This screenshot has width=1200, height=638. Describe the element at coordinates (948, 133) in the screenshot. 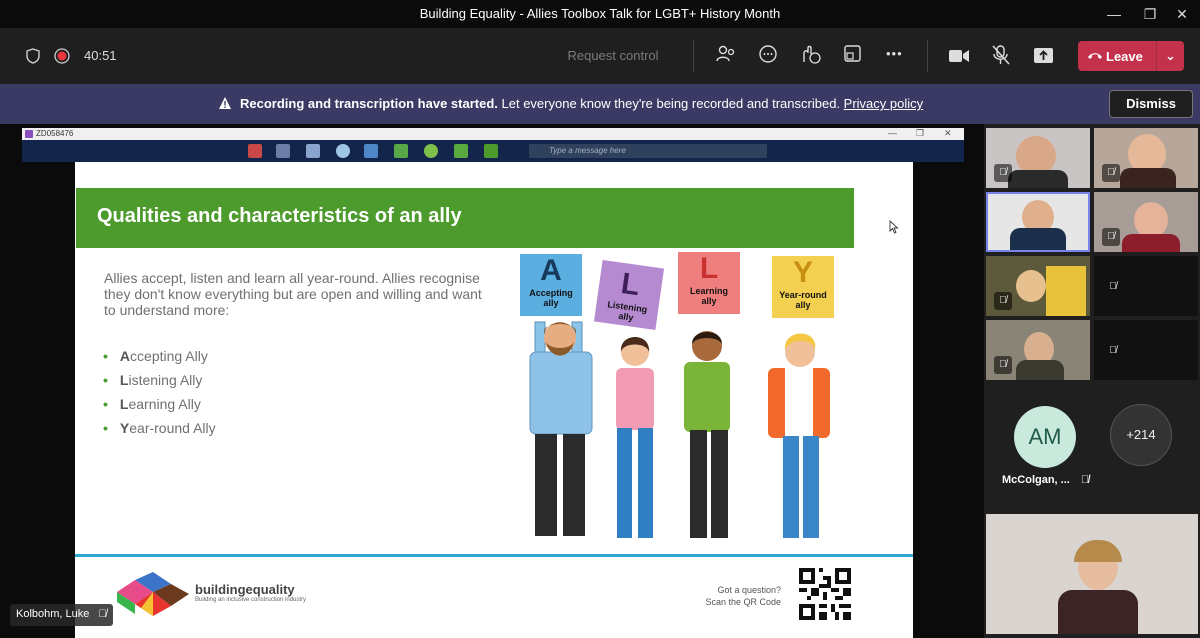

I see `session-close-button: ✕` at that location.